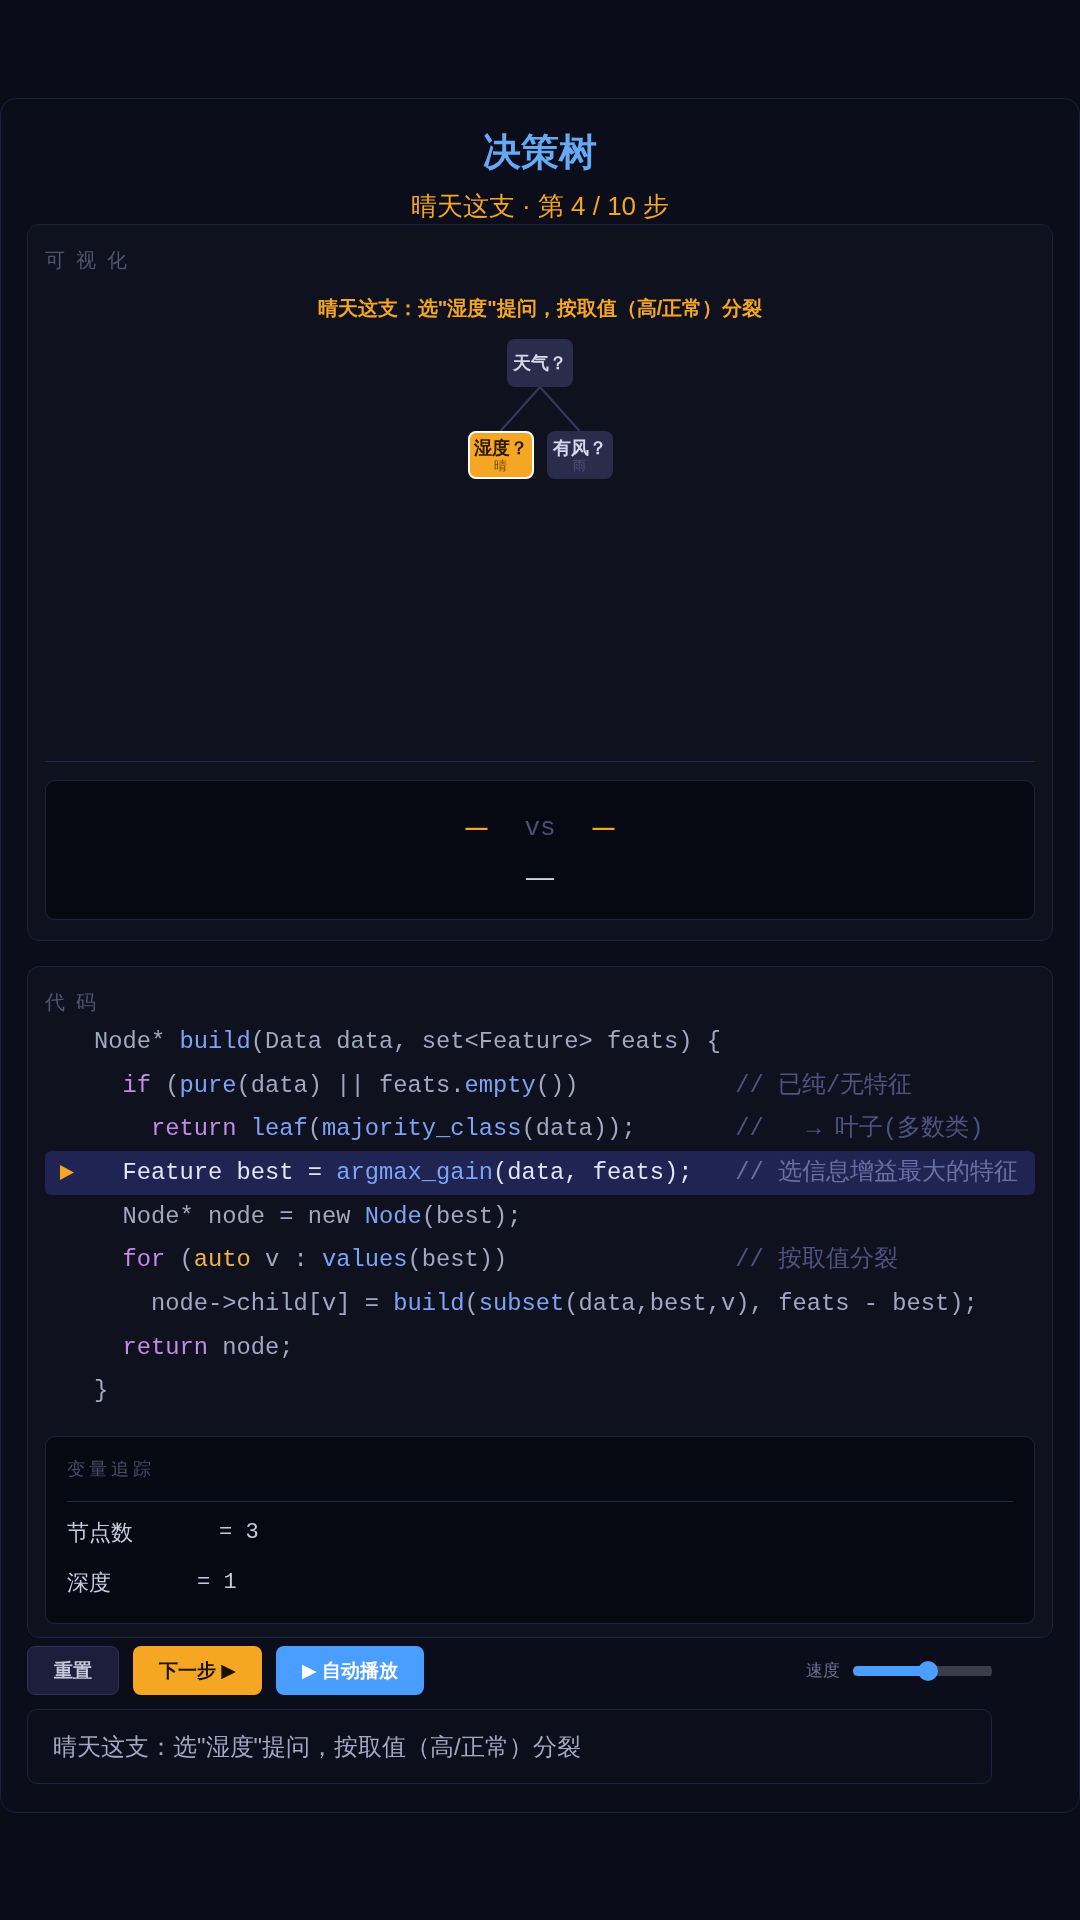  What do you see at coordinates (208, 1347) in the screenshot?
I see `code-line: return node;` at bounding box center [208, 1347].